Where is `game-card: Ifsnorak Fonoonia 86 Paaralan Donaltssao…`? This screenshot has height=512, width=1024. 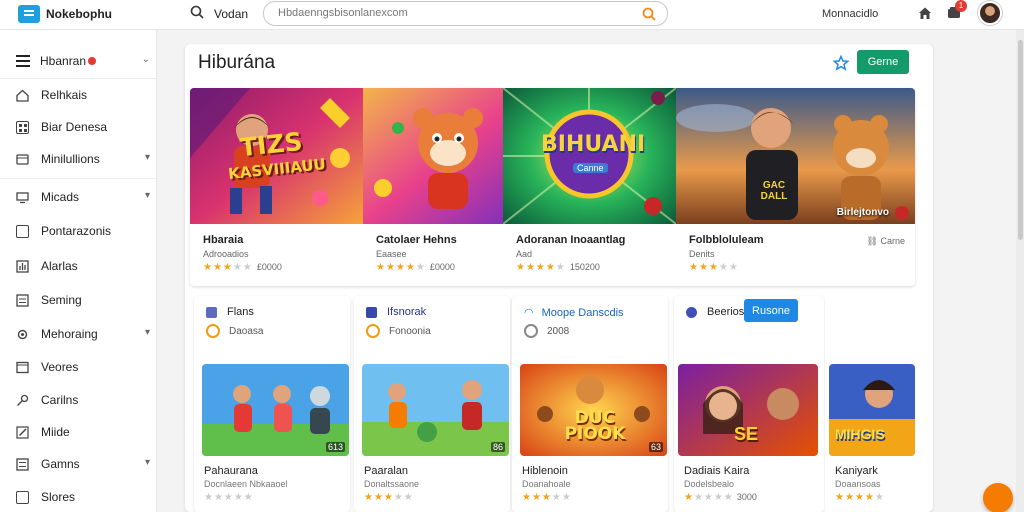 game-card: Ifsnorak Fonoonia 86 Paaralan Donaltssao… is located at coordinates (432, 404).